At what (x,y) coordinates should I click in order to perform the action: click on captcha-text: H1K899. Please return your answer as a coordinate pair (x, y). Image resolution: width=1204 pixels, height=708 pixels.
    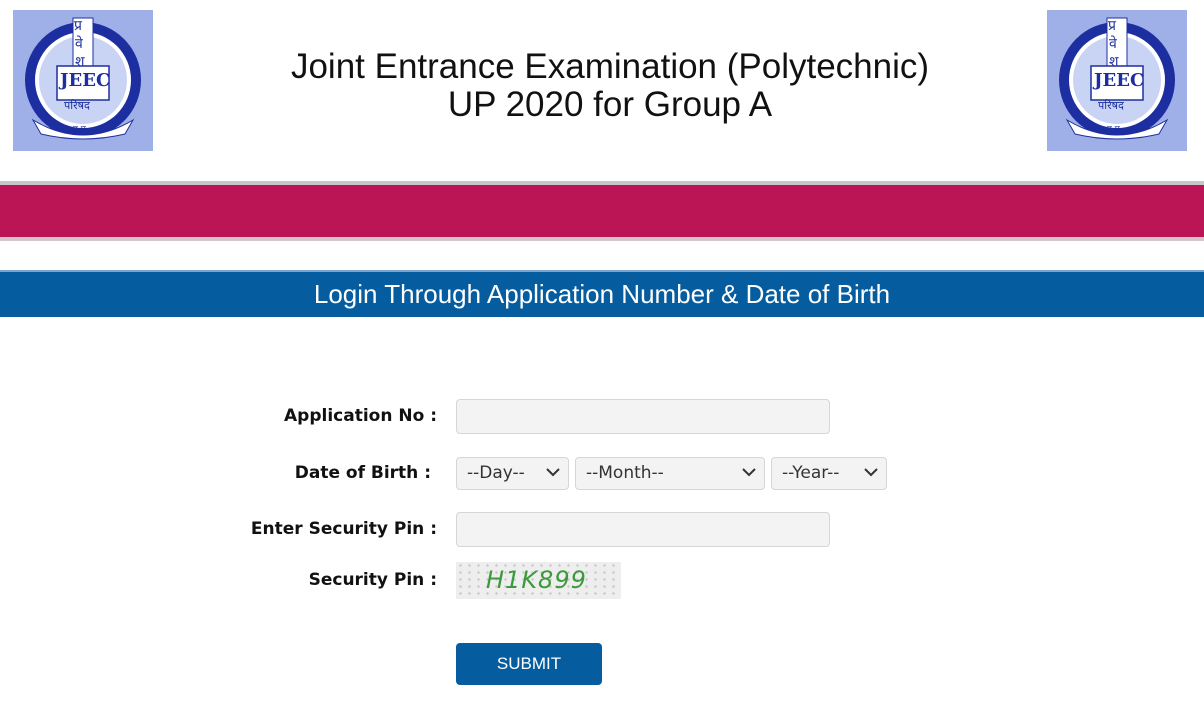
    Looking at the image, I should click on (536, 580).